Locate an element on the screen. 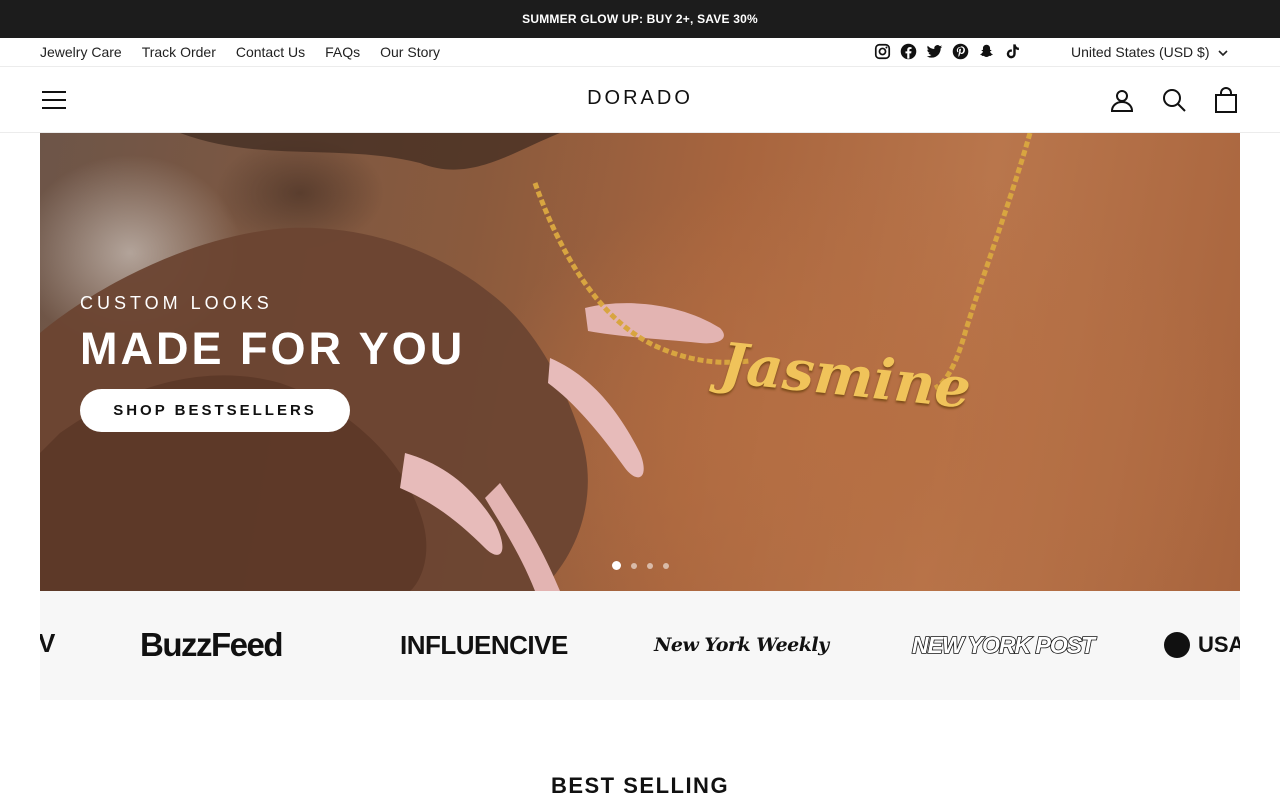 Image resolution: width=1280 pixels, height=800 pixels. social-links is located at coordinates (947, 51).